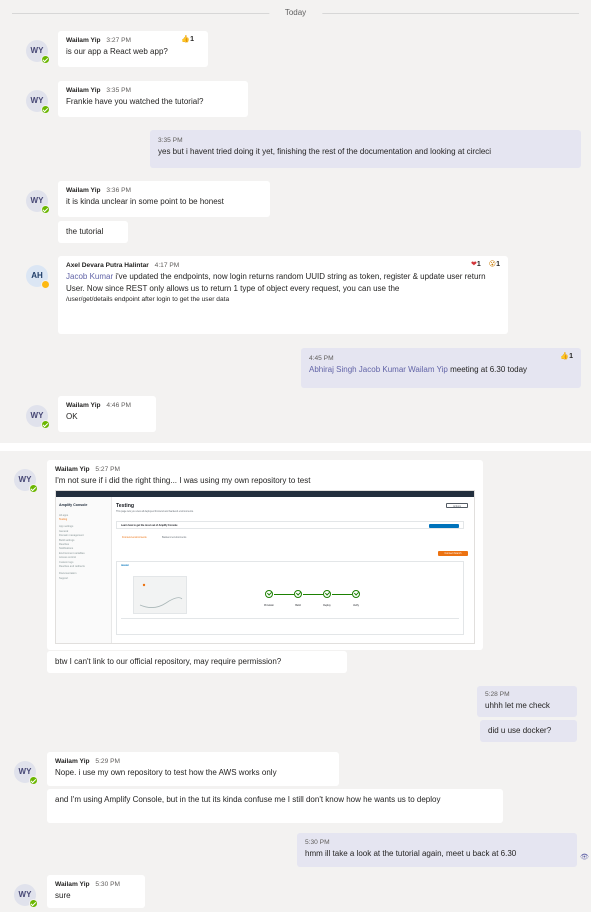 This screenshot has height=912, width=591. Describe the element at coordinates (174, 537) in the screenshot. I see `tab-backend: Backend environments` at that location.